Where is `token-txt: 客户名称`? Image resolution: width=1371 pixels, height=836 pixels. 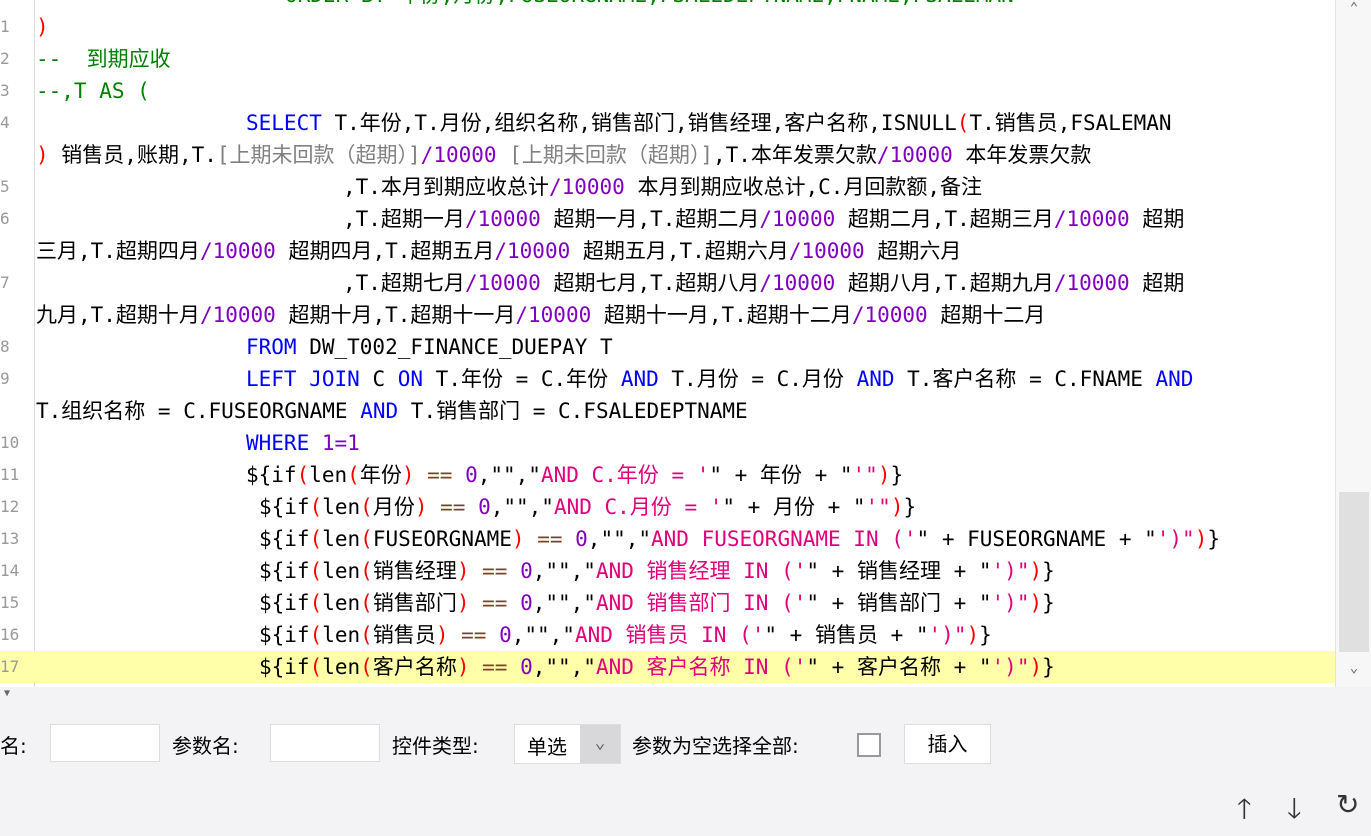 token-txt: 客户名称 is located at coordinates (414, 667).